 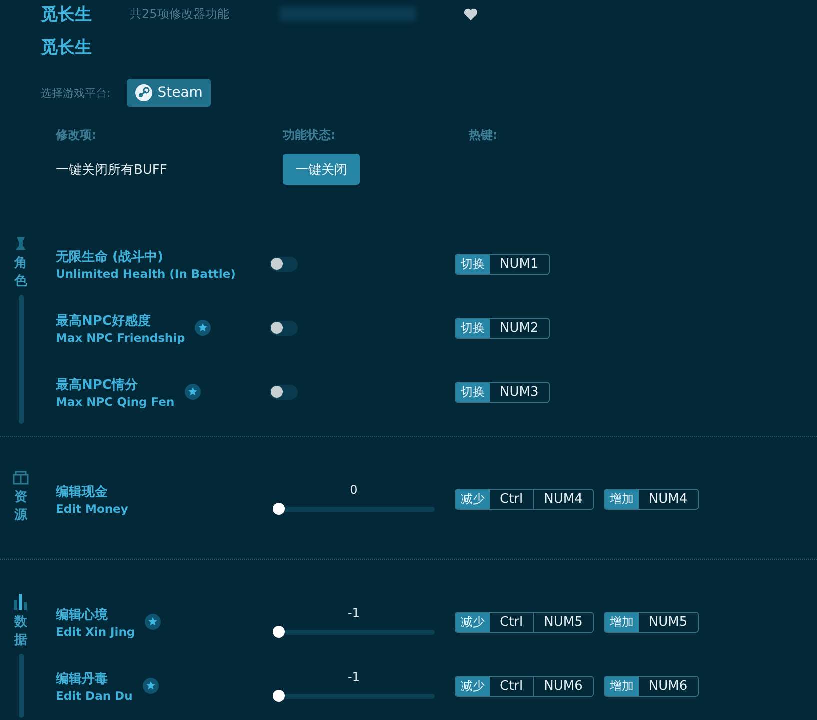 What do you see at coordinates (354, 490) in the screenshot?
I see `slider-value: 0` at bounding box center [354, 490].